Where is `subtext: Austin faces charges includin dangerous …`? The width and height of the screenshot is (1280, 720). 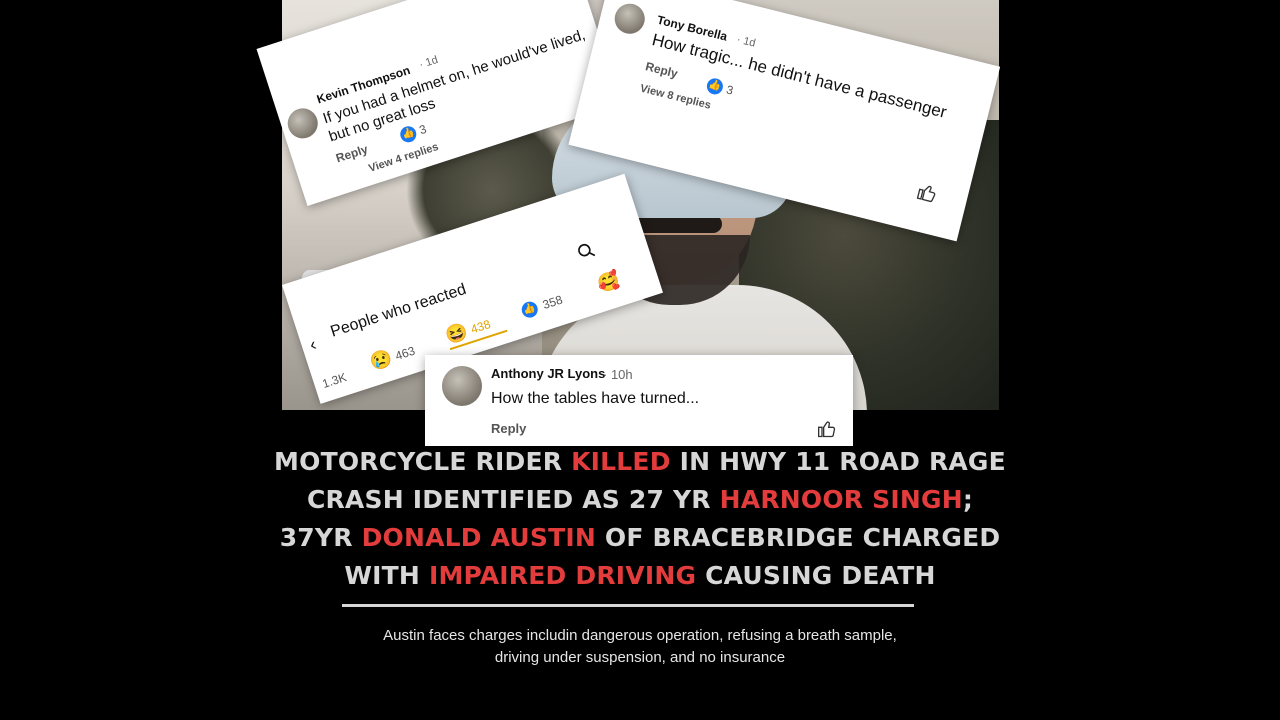 subtext: Austin faces charges includin dangerous … is located at coordinates (640, 647).